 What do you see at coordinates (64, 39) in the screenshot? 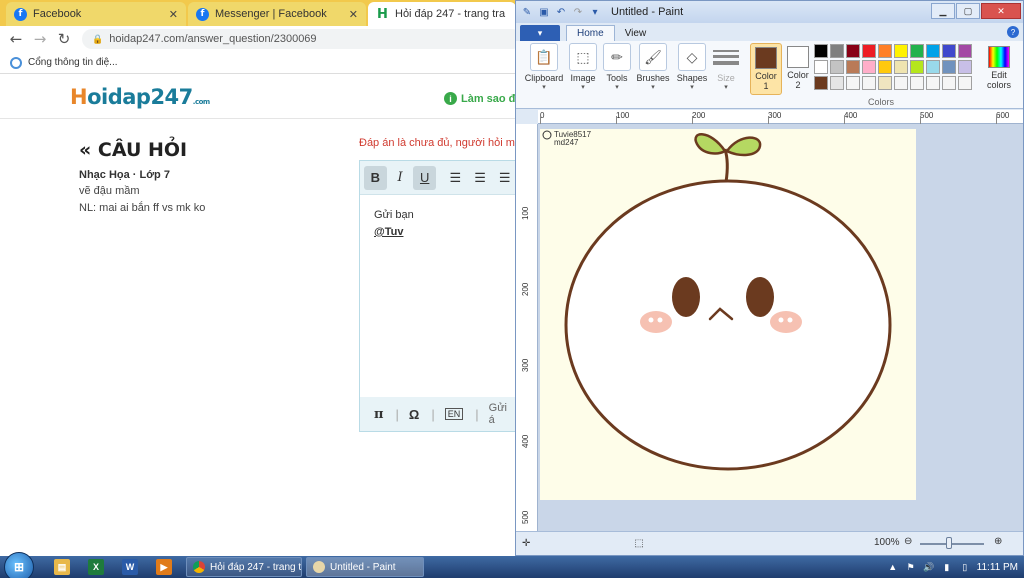
I see `reload-icon: ↻` at bounding box center [64, 39].